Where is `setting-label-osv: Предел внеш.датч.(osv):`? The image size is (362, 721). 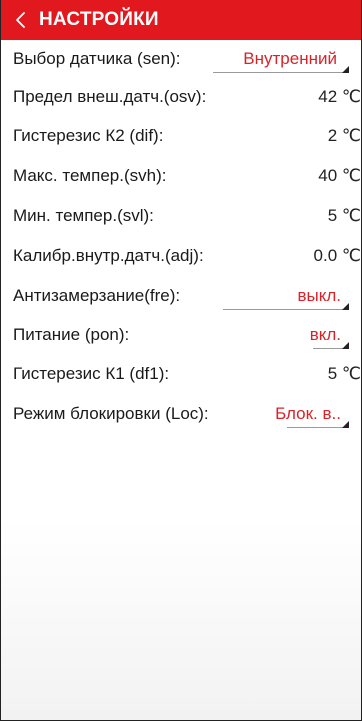
setting-label-osv: Предел внеш.датч.(osv): is located at coordinates (110, 96).